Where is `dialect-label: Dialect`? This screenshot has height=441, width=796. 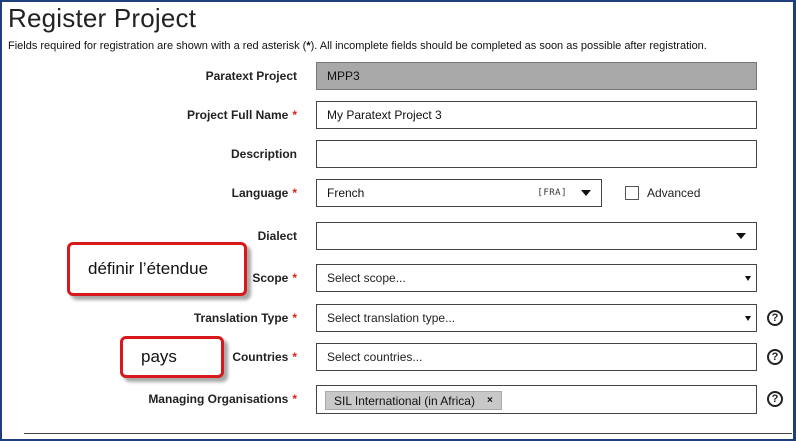
dialect-label: Dialect is located at coordinates (277, 236).